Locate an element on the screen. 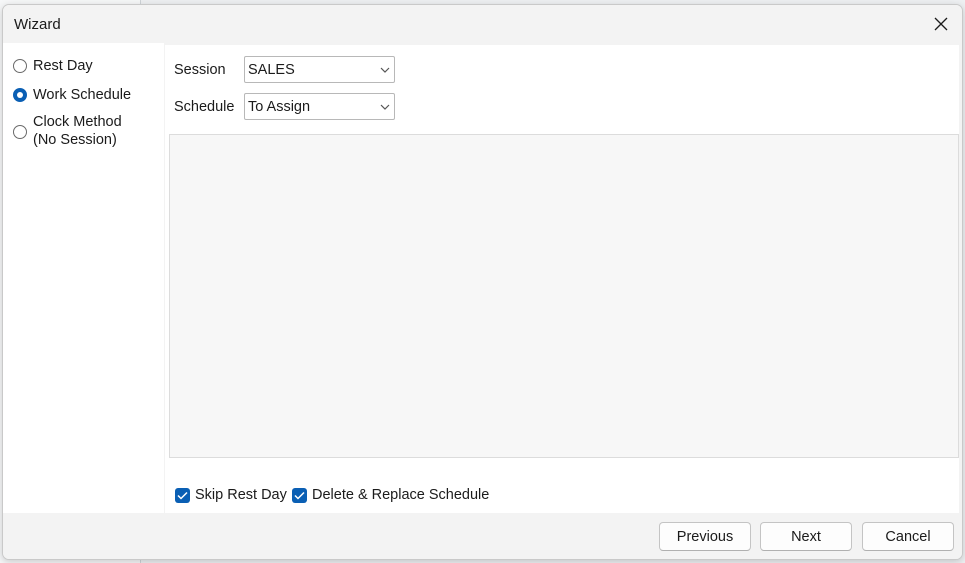 This screenshot has width=965, height=563. close-button is located at coordinates (941, 24).